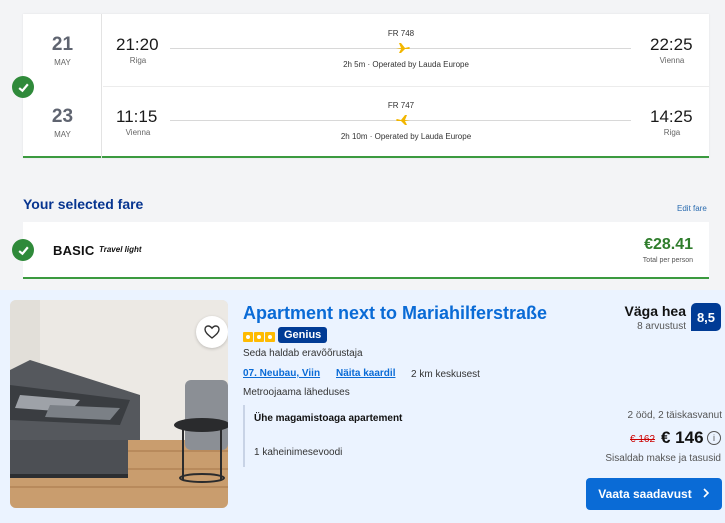  What do you see at coordinates (645, 494) in the screenshot?
I see `see-availability-label: Vaata saadavust` at bounding box center [645, 494].